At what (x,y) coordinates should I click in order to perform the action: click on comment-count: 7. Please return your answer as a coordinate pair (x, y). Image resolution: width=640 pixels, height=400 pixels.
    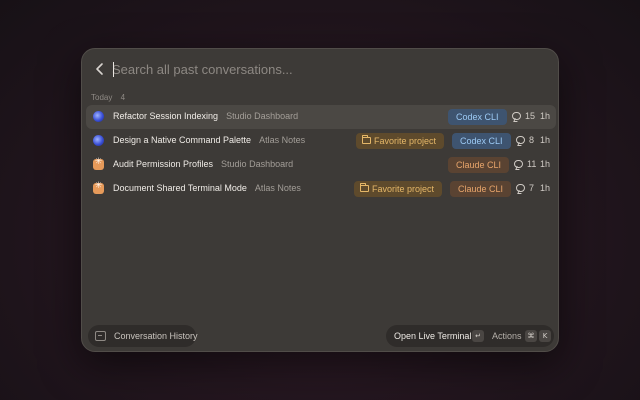
    Looking at the image, I should click on (525, 188).